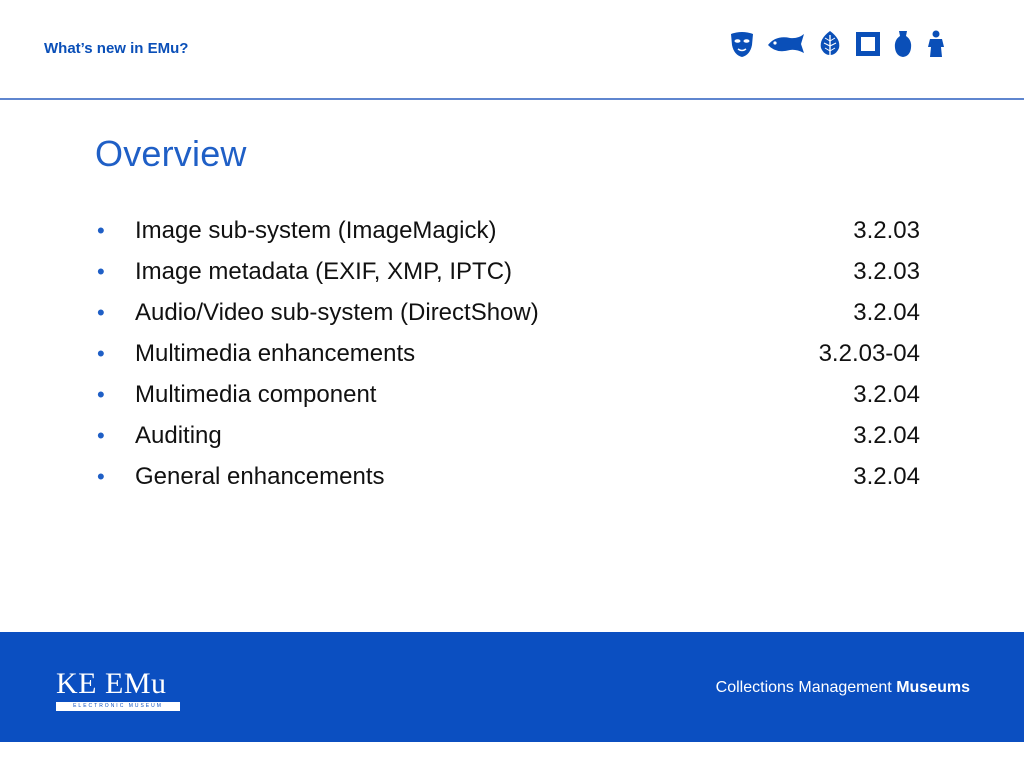 Image resolution: width=1024 pixels, height=768 pixels. Describe the element at coordinates (507, 230) in the screenshot. I see `list-item: • Image sub-system (ImageMagick) 3.2.03` at that location.